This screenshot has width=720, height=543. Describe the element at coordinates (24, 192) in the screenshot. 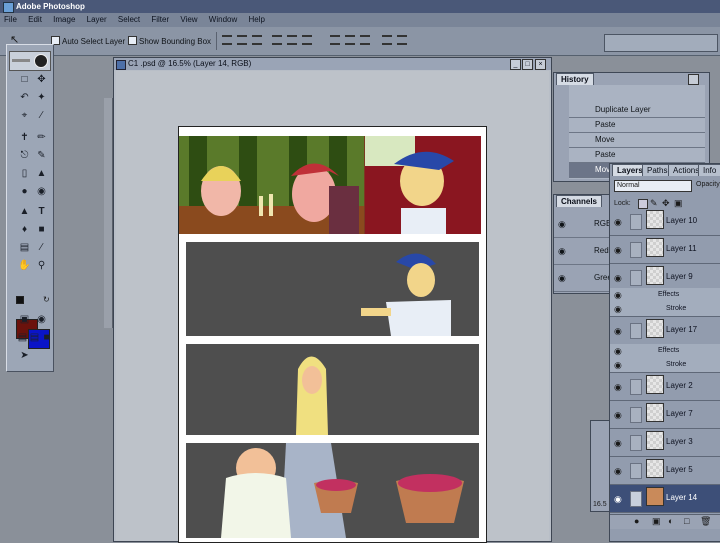

I see `blur-tool-icon: ●` at that location.